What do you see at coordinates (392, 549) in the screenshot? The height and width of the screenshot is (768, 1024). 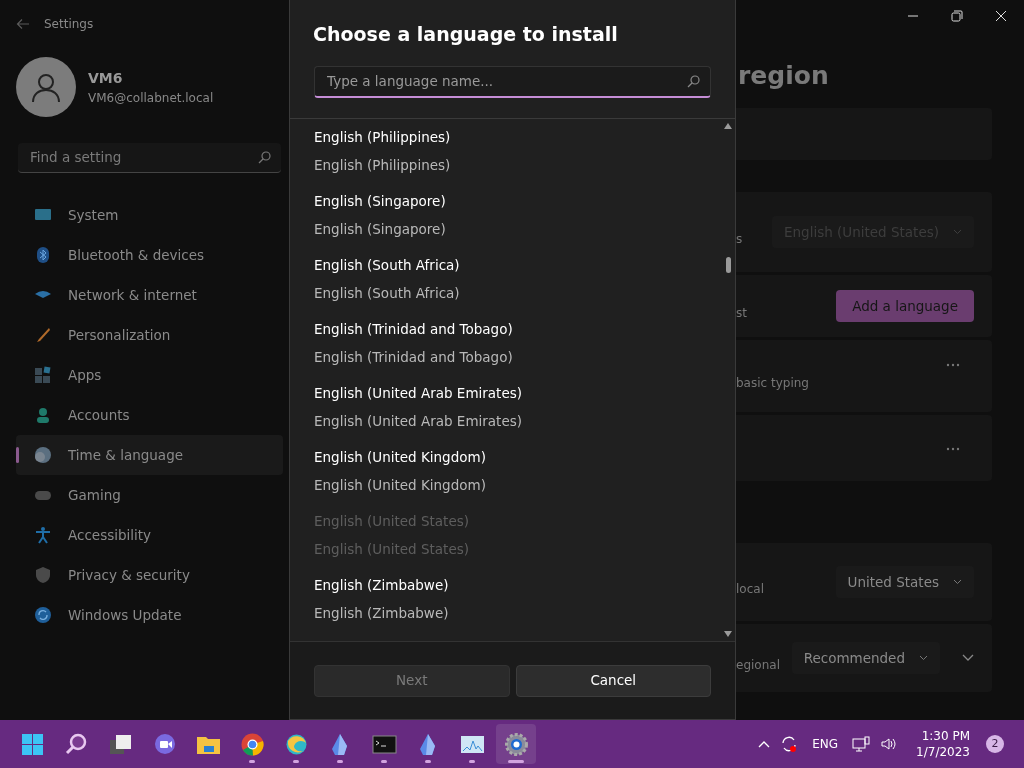 I see `language-native-name: English (United States)` at bounding box center [392, 549].